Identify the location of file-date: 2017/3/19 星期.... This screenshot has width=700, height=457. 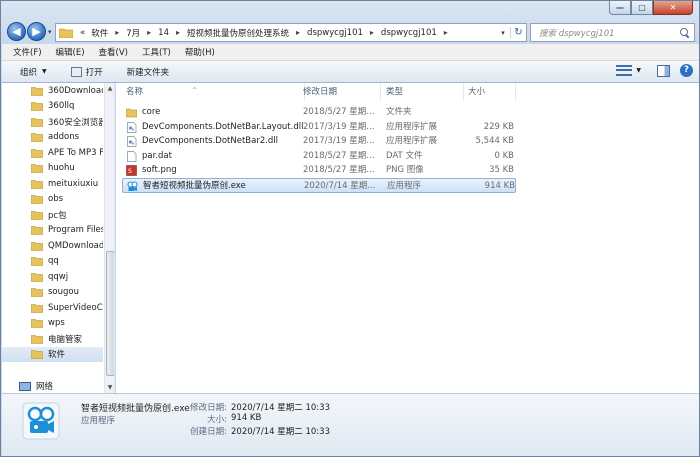
(339, 126).